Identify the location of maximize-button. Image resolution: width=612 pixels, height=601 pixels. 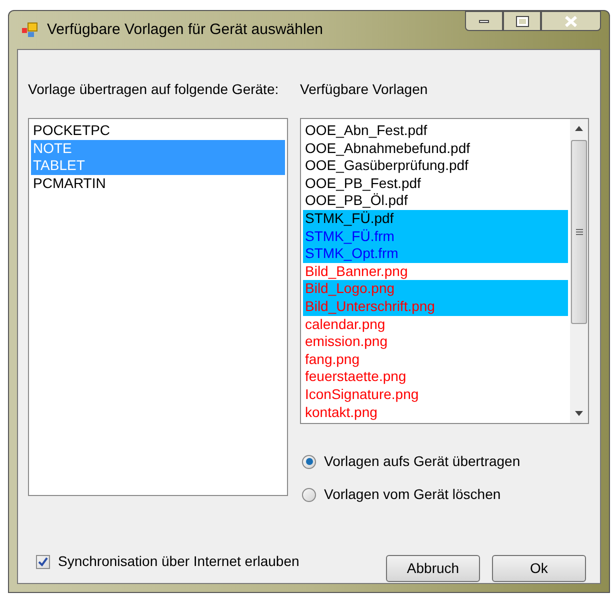
(522, 21).